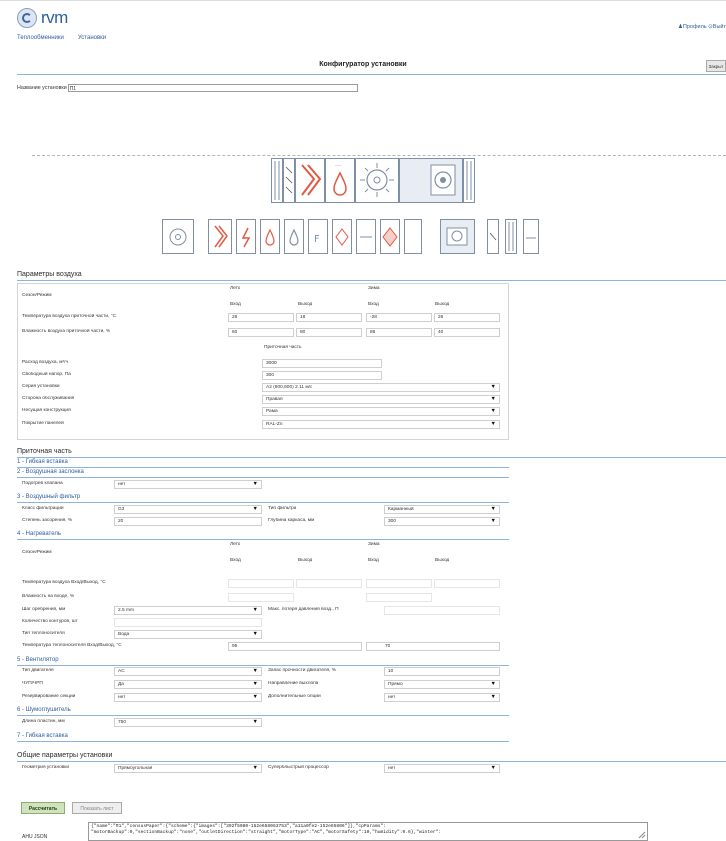 The height and width of the screenshot is (841, 726). Describe the element at coordinates (289, 387) in the screenshot. I see `series-value: A2 (900,600) 2.11 м/с` at that location.